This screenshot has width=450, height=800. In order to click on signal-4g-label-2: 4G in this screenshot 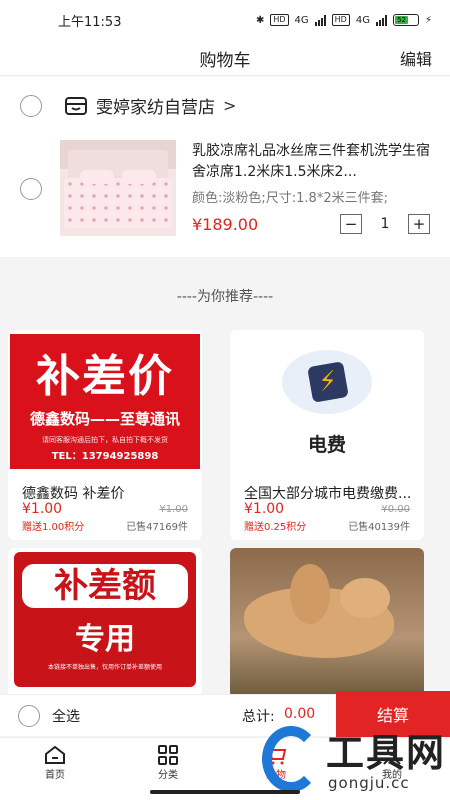, I will do `click(362, 20)`.